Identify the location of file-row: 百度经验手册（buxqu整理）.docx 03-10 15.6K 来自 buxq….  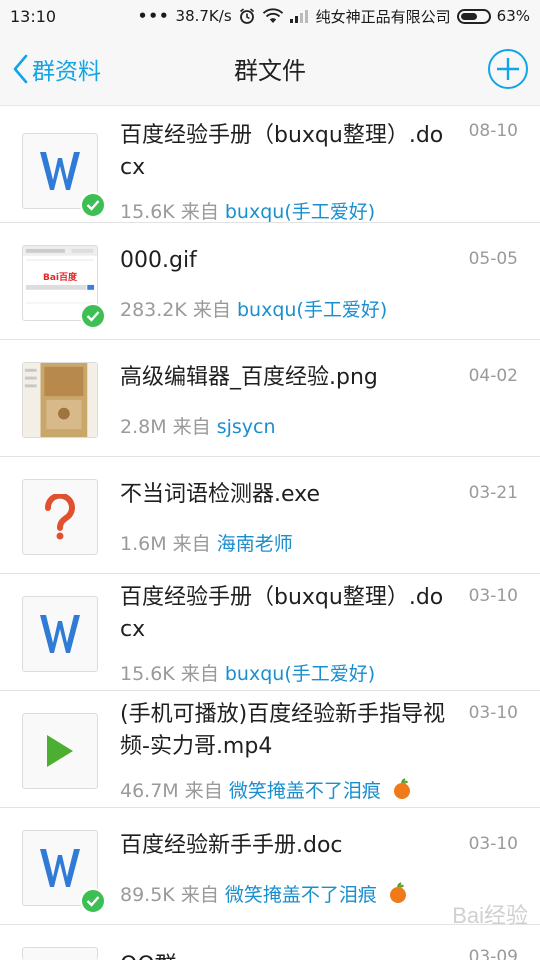
(270, 632).